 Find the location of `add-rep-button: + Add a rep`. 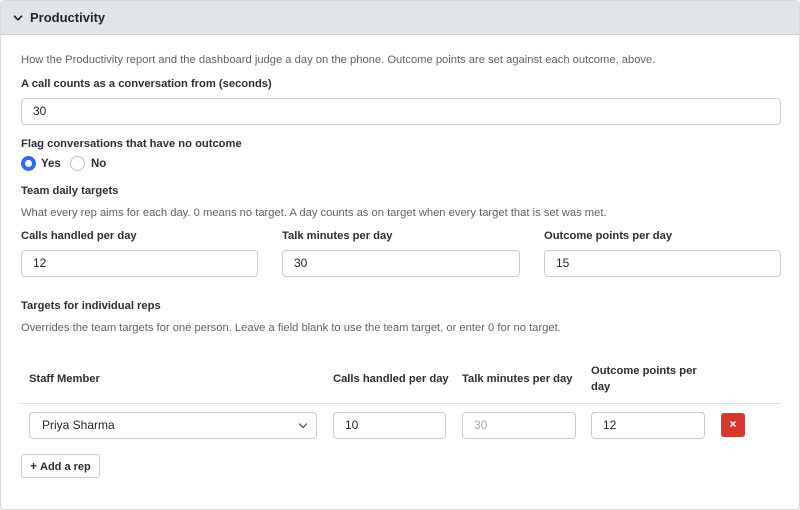

add-rep-button: + Add a rep is located at coordinates (60, 466).